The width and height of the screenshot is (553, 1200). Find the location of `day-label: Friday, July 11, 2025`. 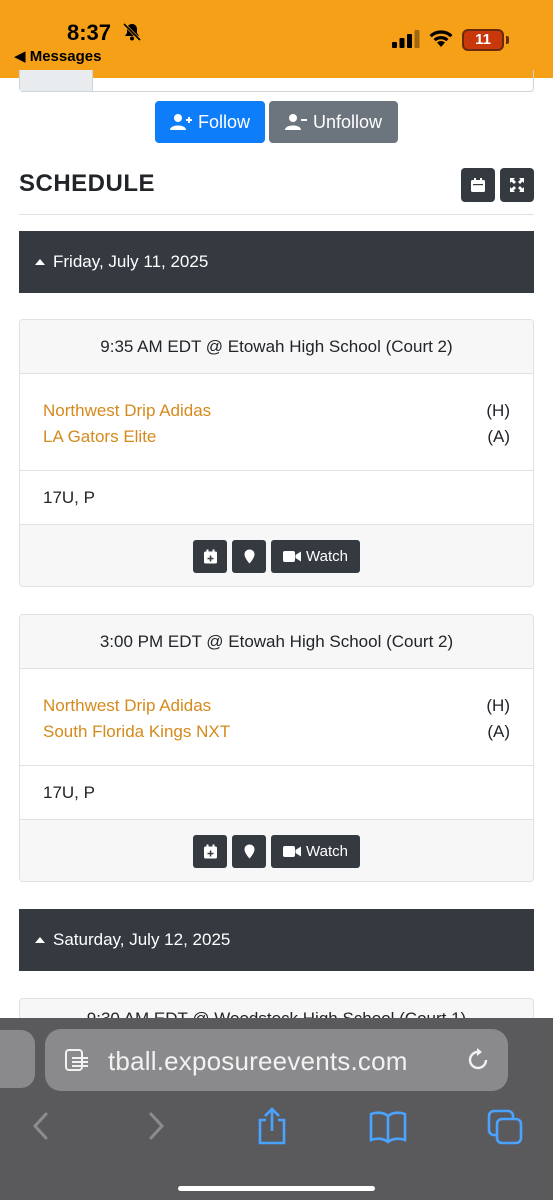

day-label: Friday, July 11, 2025 is located at coordinates (131, 261).